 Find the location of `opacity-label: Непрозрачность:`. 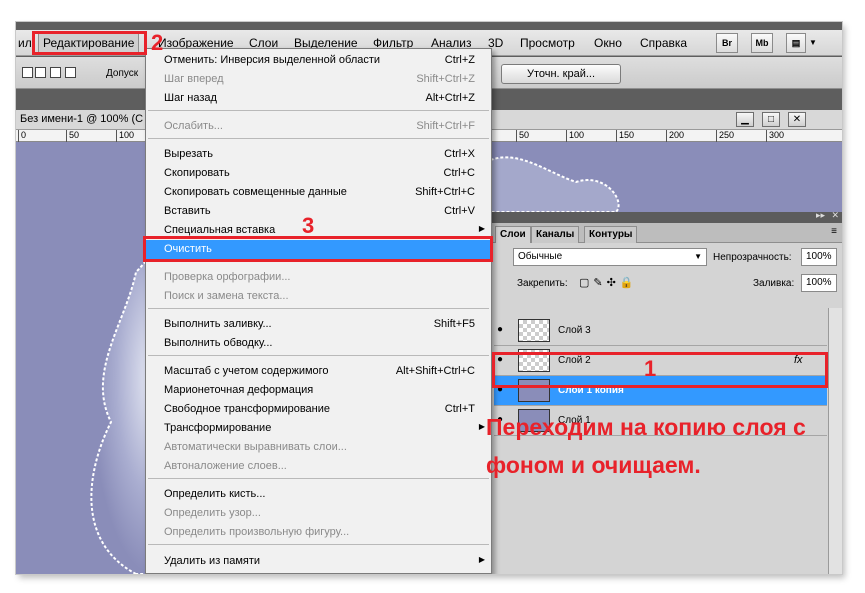

opacity-label: Непрозрачность: is located at coordinates (752, 257).